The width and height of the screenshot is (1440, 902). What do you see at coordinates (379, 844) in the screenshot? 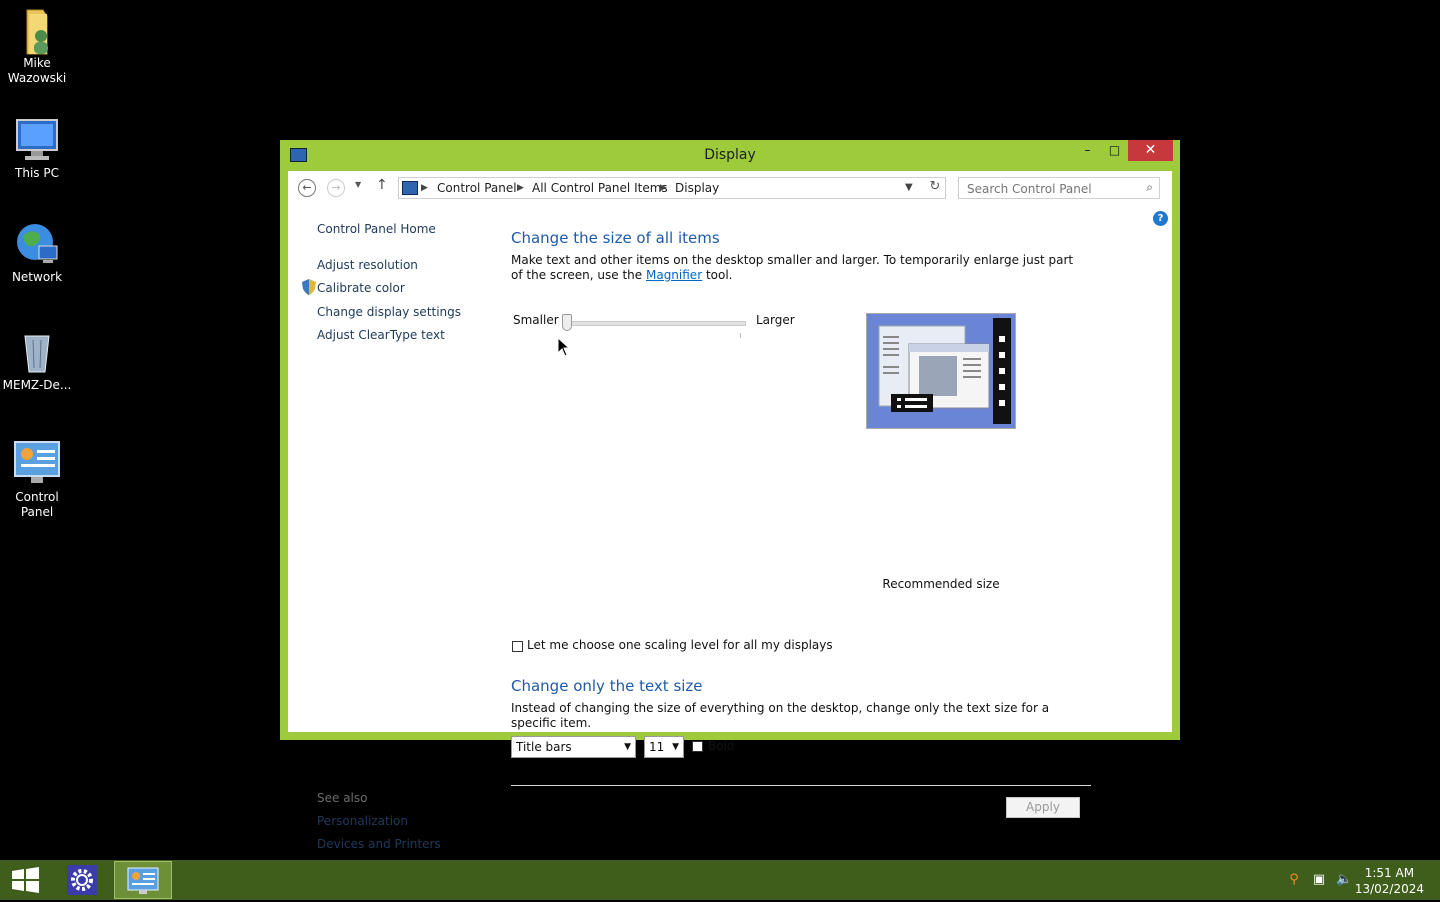
I see `devices-printers-link: Devices and Printers` at bounding box center [379, 844].